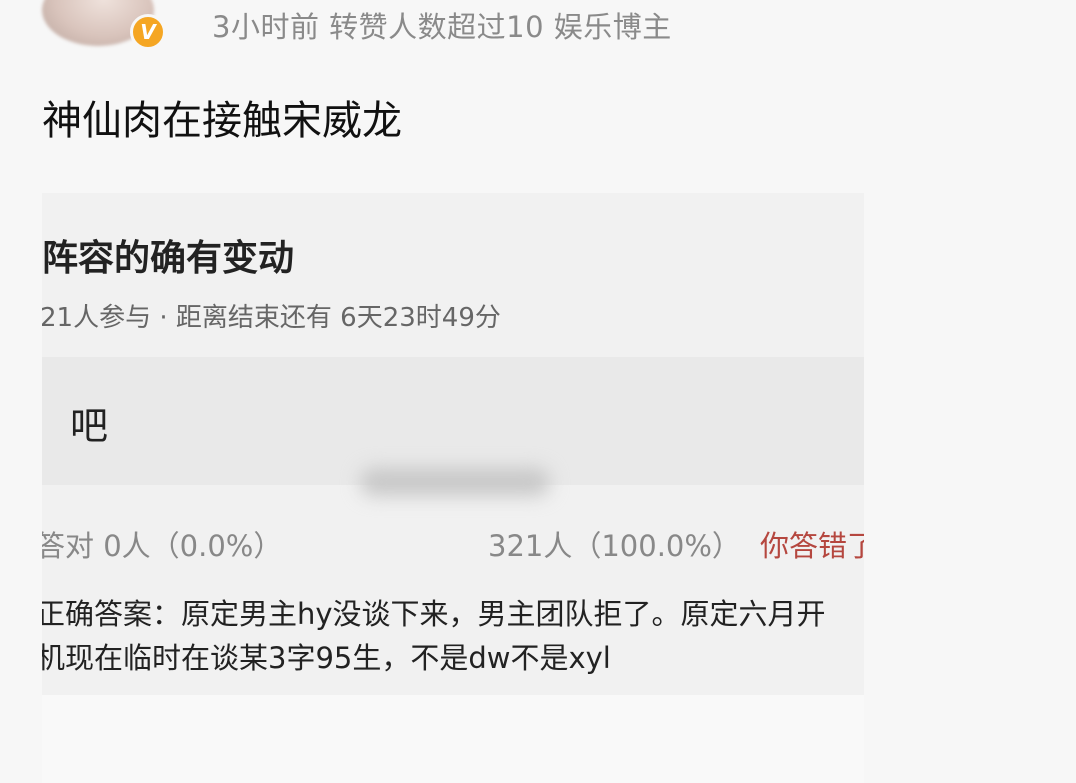 Image resolution: width=1076 pixels, height=783 pixels. I want to click on post-meta: 3小时前 转赞人数超过10 娱乐博主, so click(442, 25).